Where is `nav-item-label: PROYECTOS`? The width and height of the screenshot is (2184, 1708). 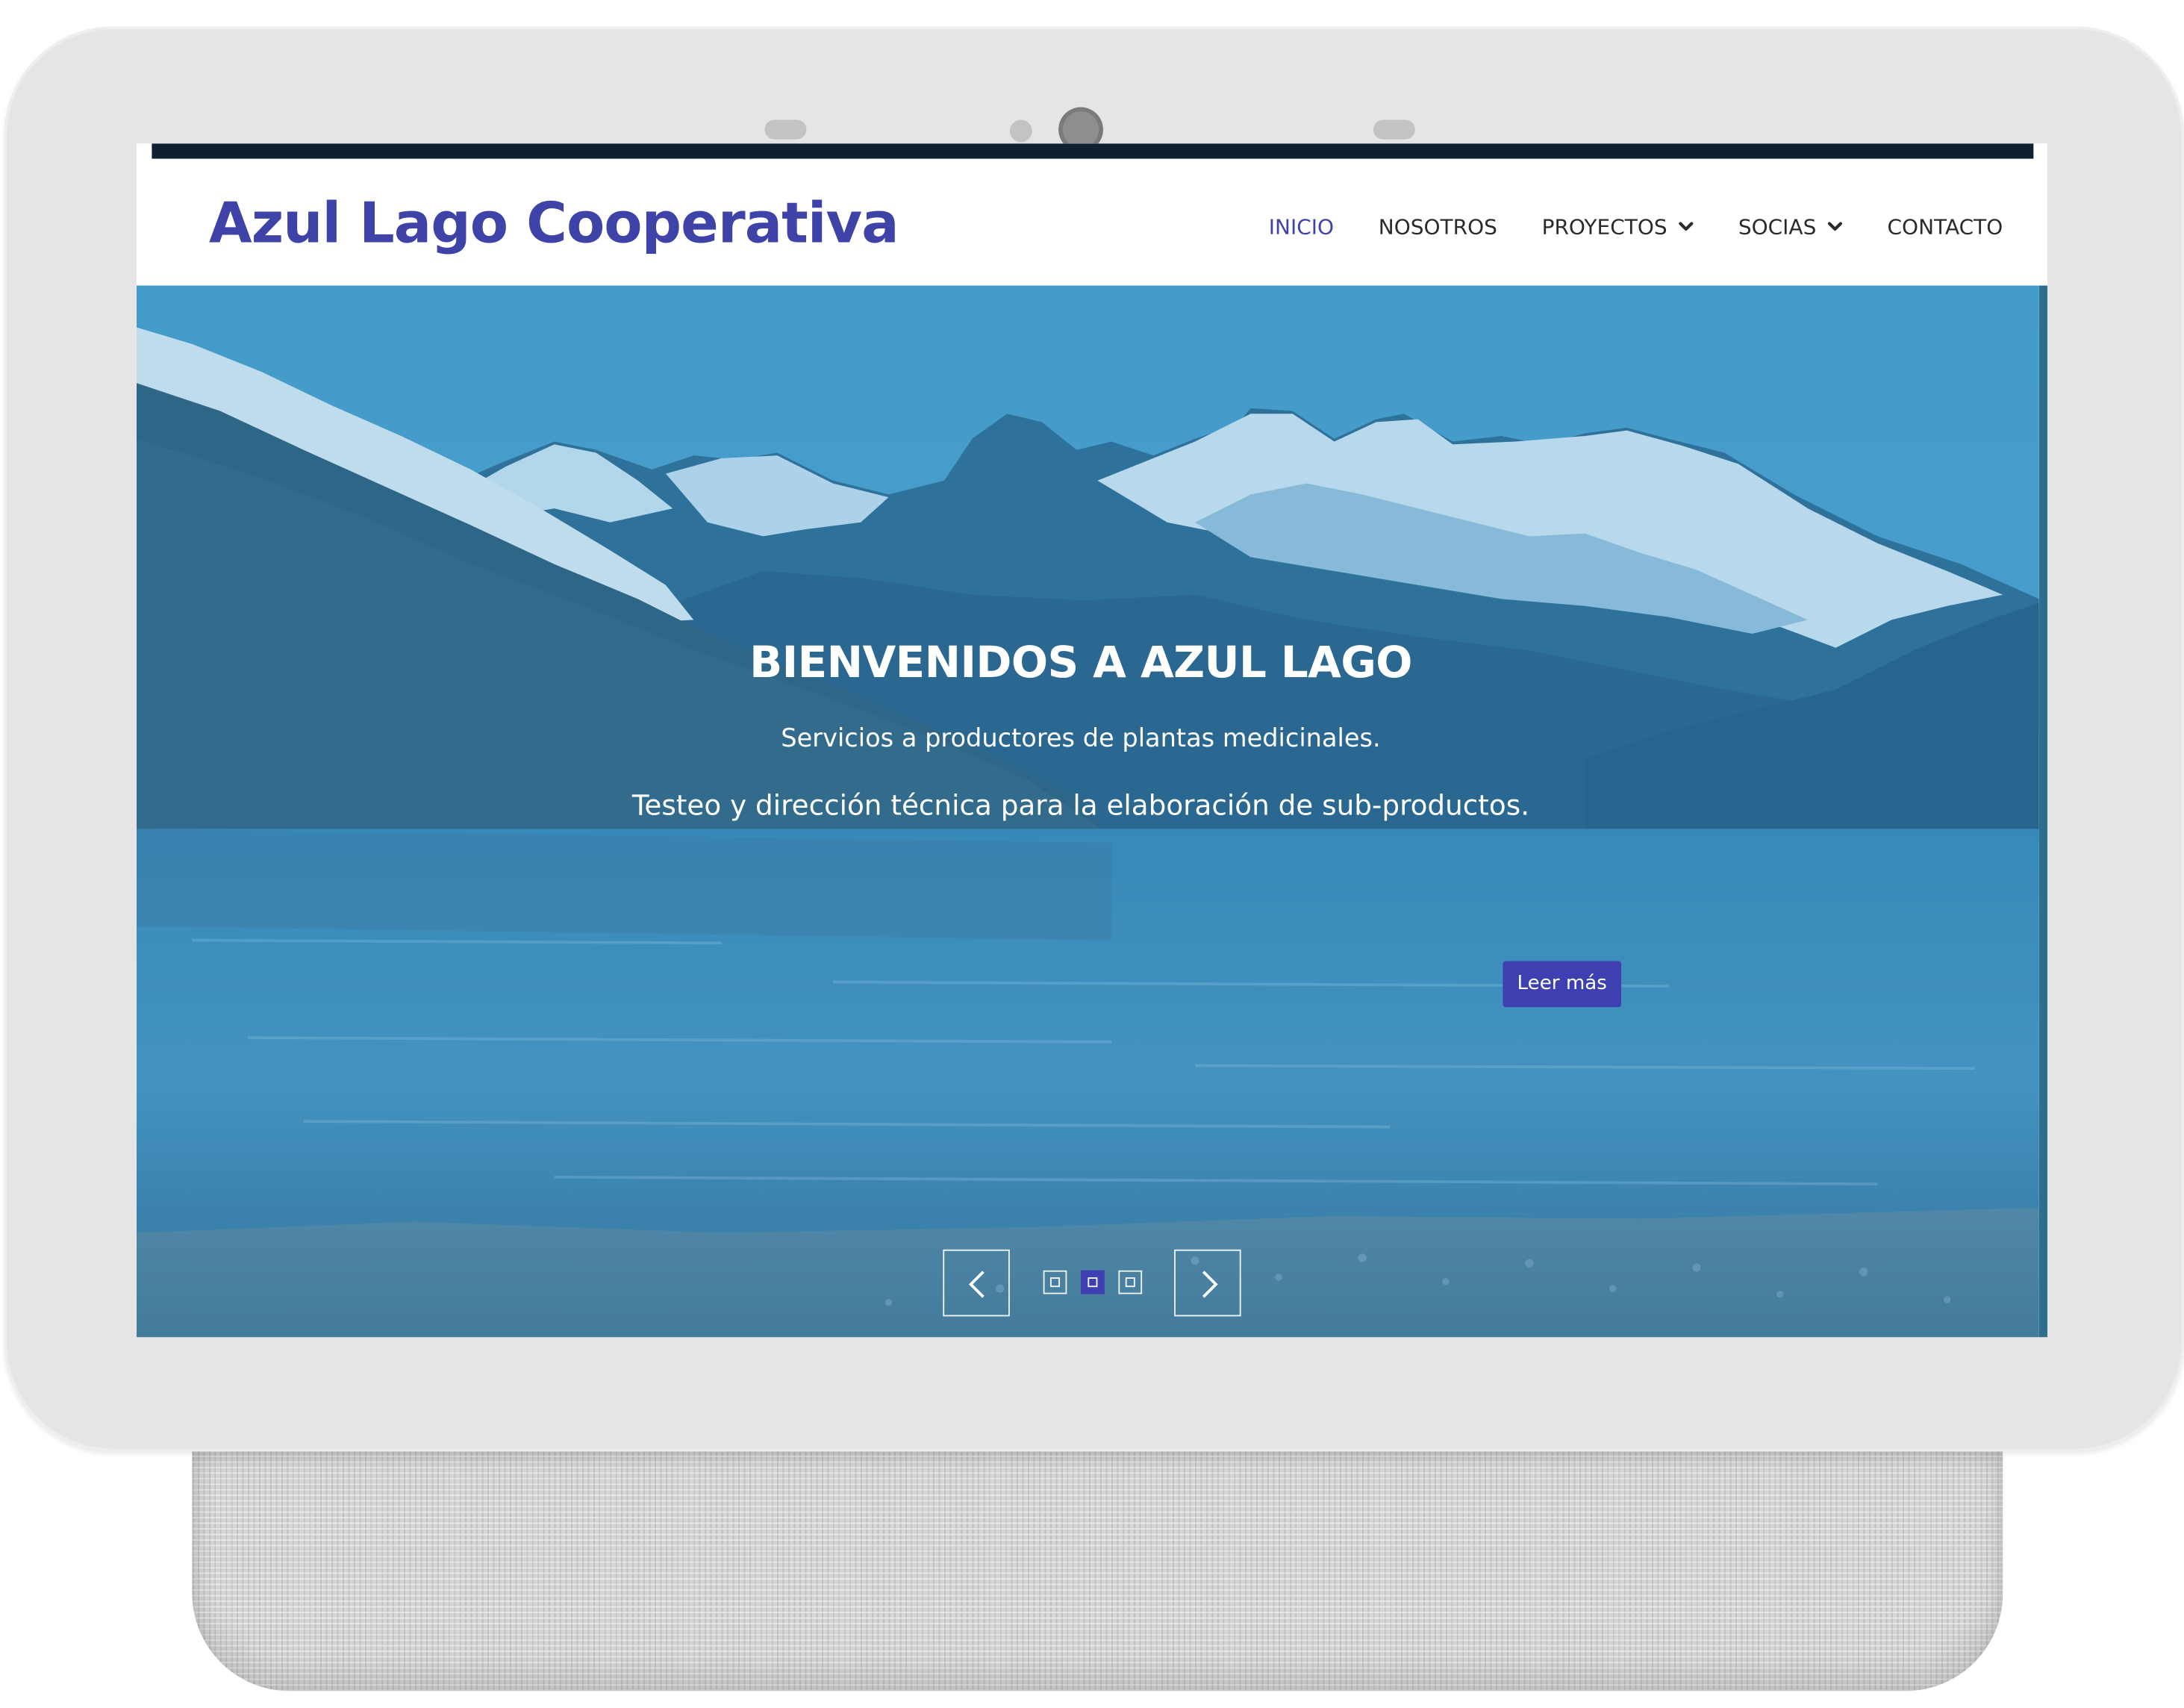 nav-item-label: PROYECTOS is located at coordinates (1604, 227).